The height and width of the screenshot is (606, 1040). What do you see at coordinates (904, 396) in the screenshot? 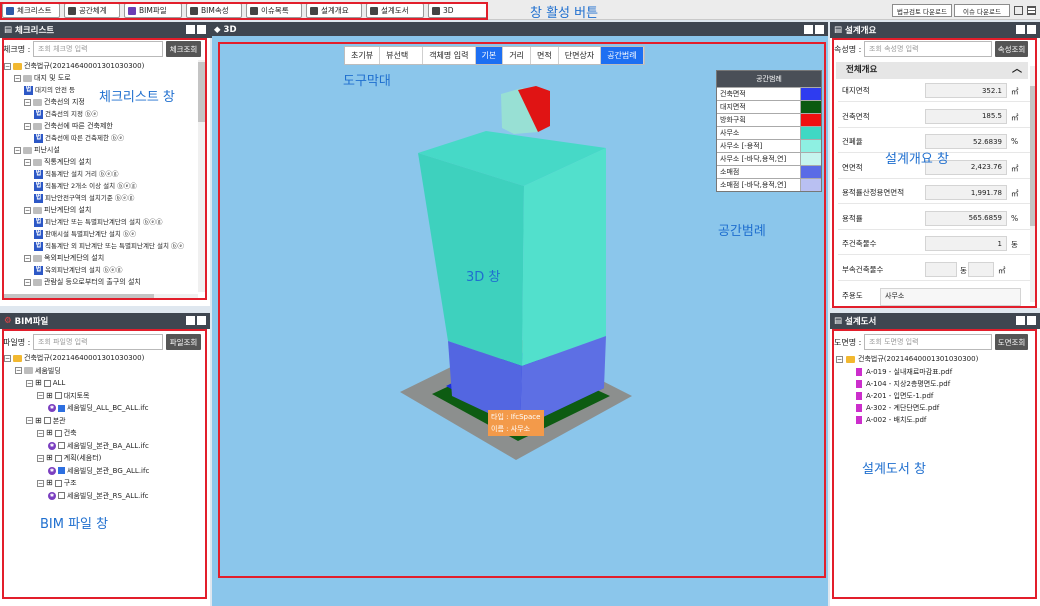
I see `drawing-file: A-201 - 입면도-1.pdf` at bounding box center [904, 396].